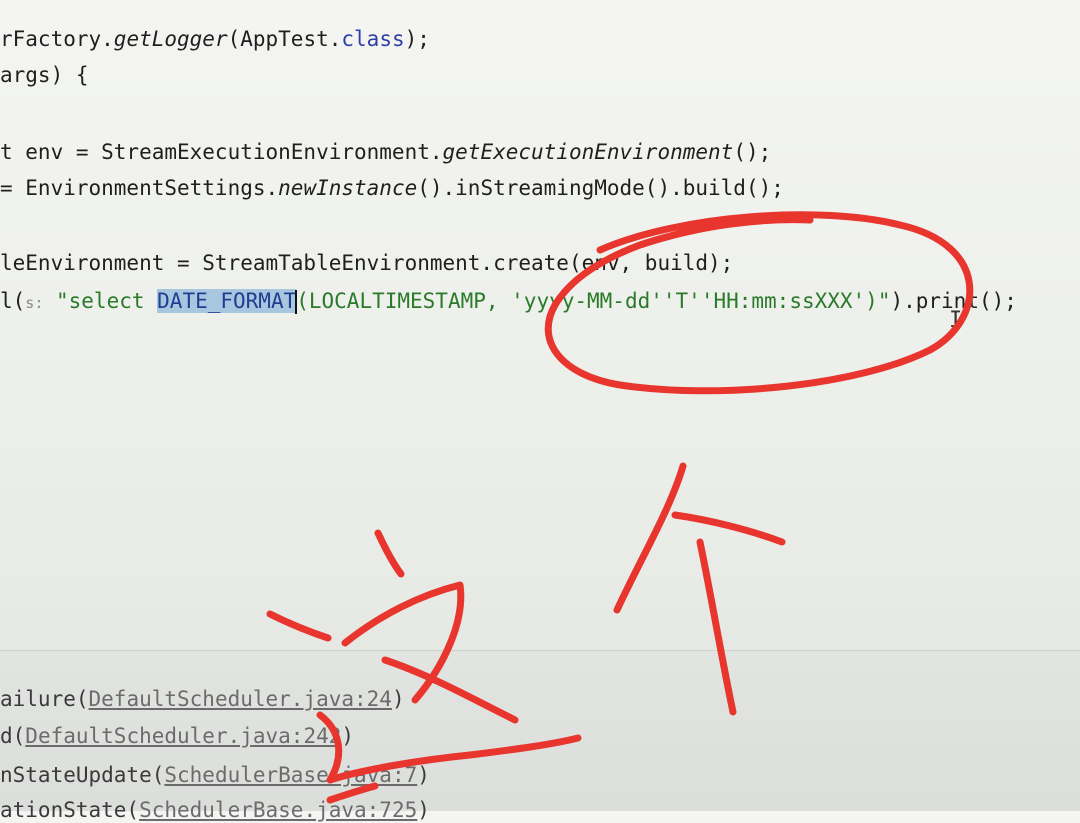 The image size is (1080, 823). I want to click on stack-trace-line: ailure(DefaultScheduler.java:24), so click(202, 699).